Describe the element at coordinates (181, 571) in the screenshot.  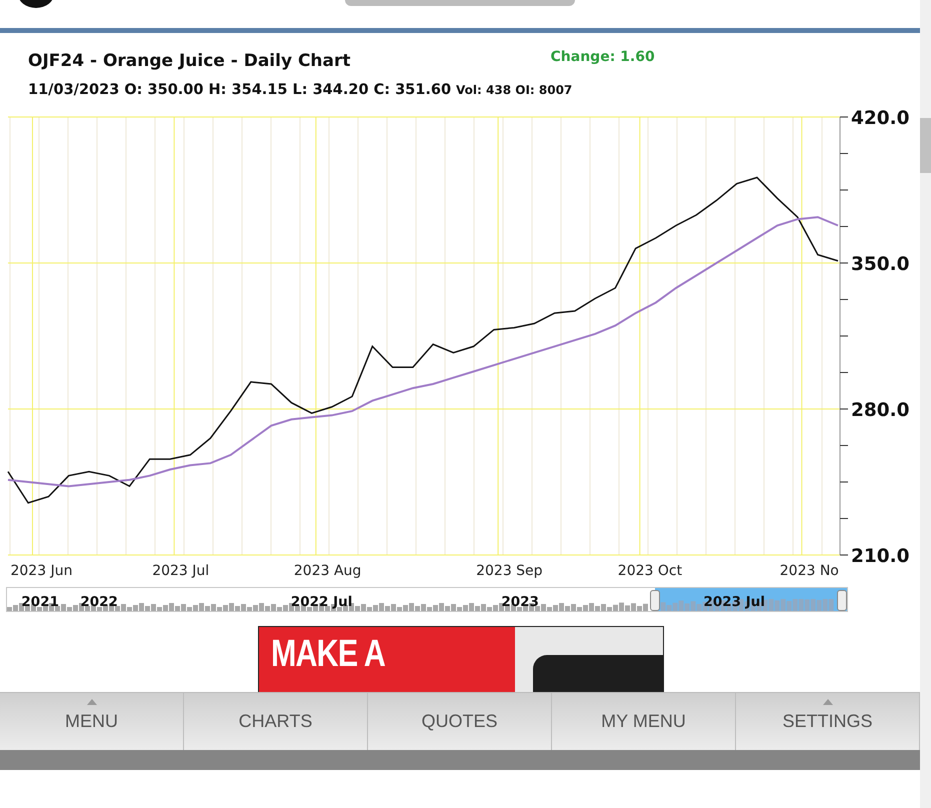
I see `x-axis-label: 2023 Jul` at that location.